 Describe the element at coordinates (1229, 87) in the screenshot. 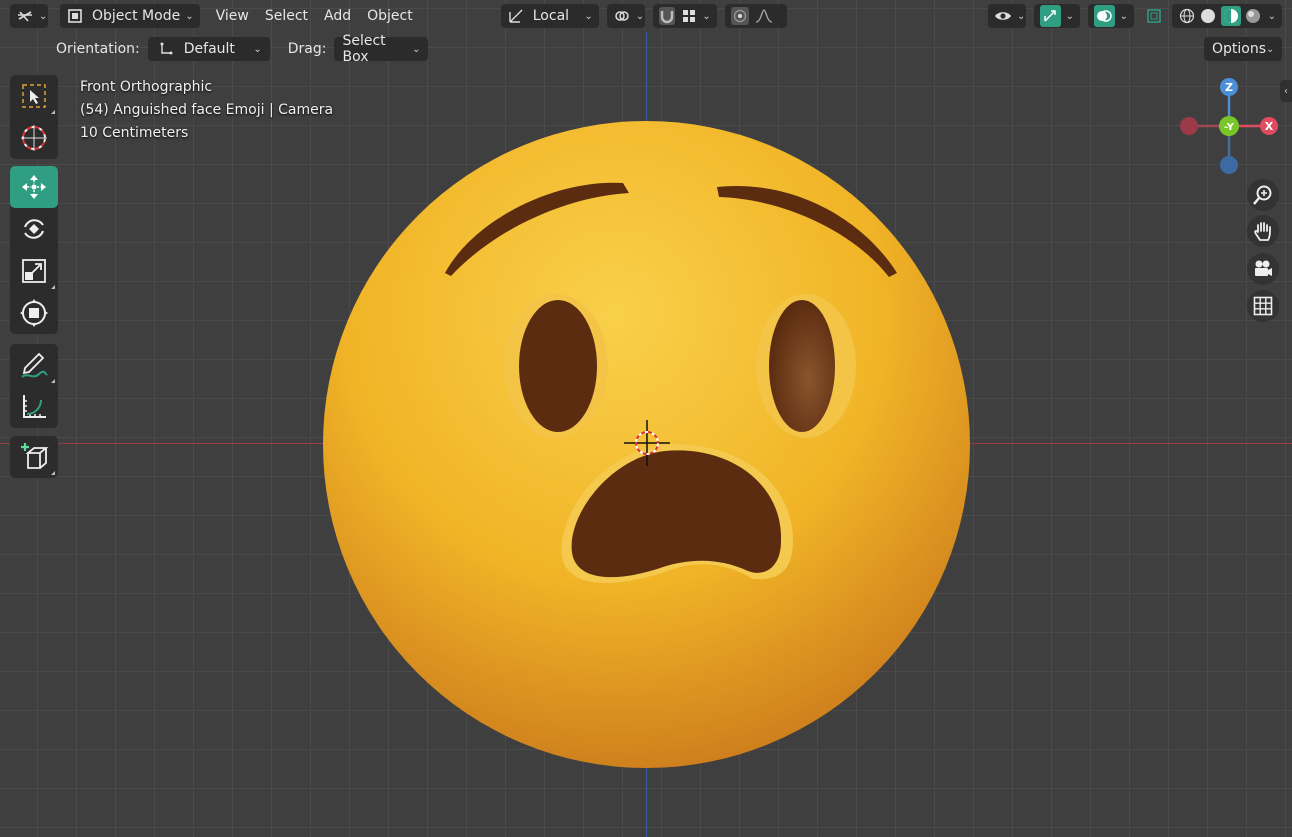

I see `gizmo-z-label: Z` at that location.